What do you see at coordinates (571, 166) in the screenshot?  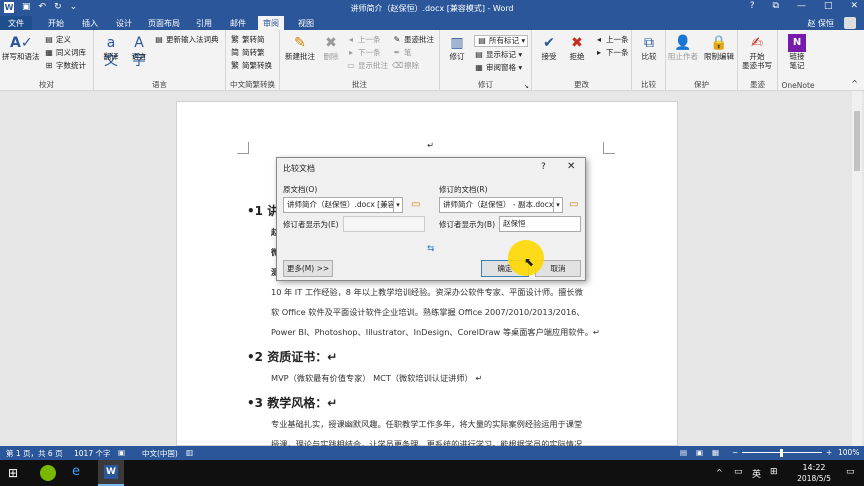 I see `dialog-close-button: ✕` at bounding box center [571, 166].